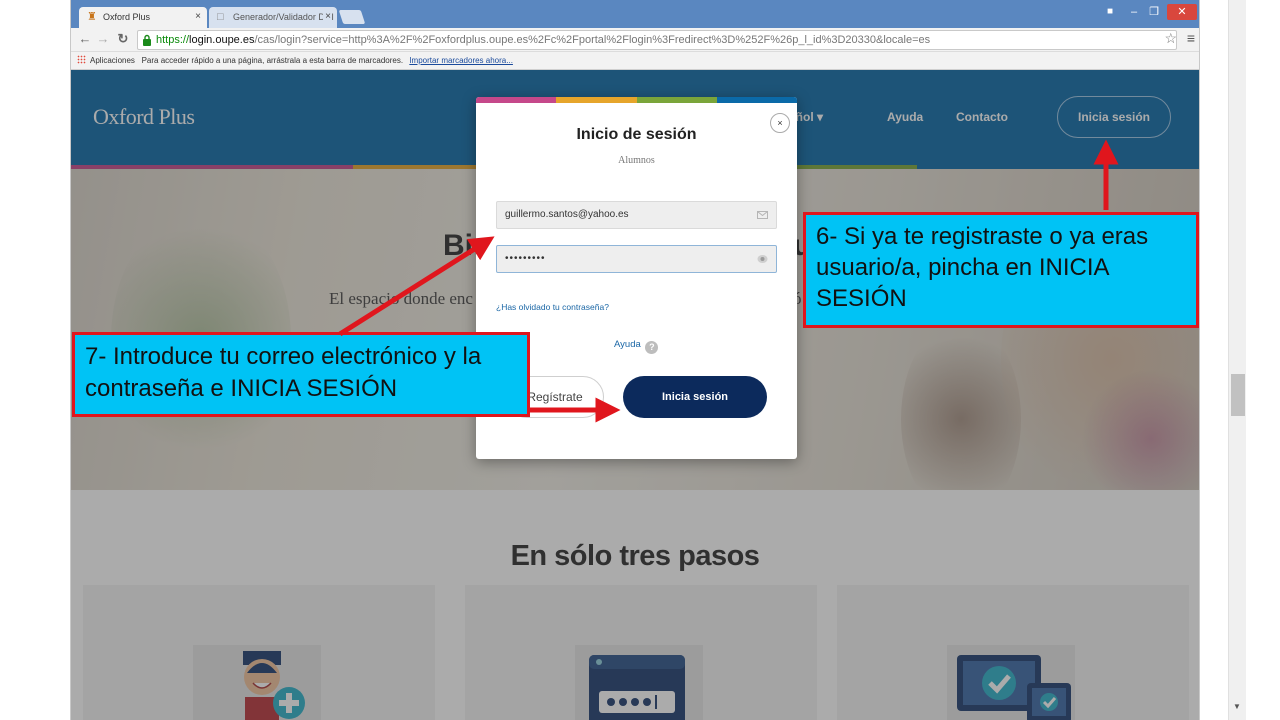 The height and width of the screenshot is (720, 1280). I want to click on tab-oxford-plus: ♜ Oxford Plus ×, so click(143, 17).